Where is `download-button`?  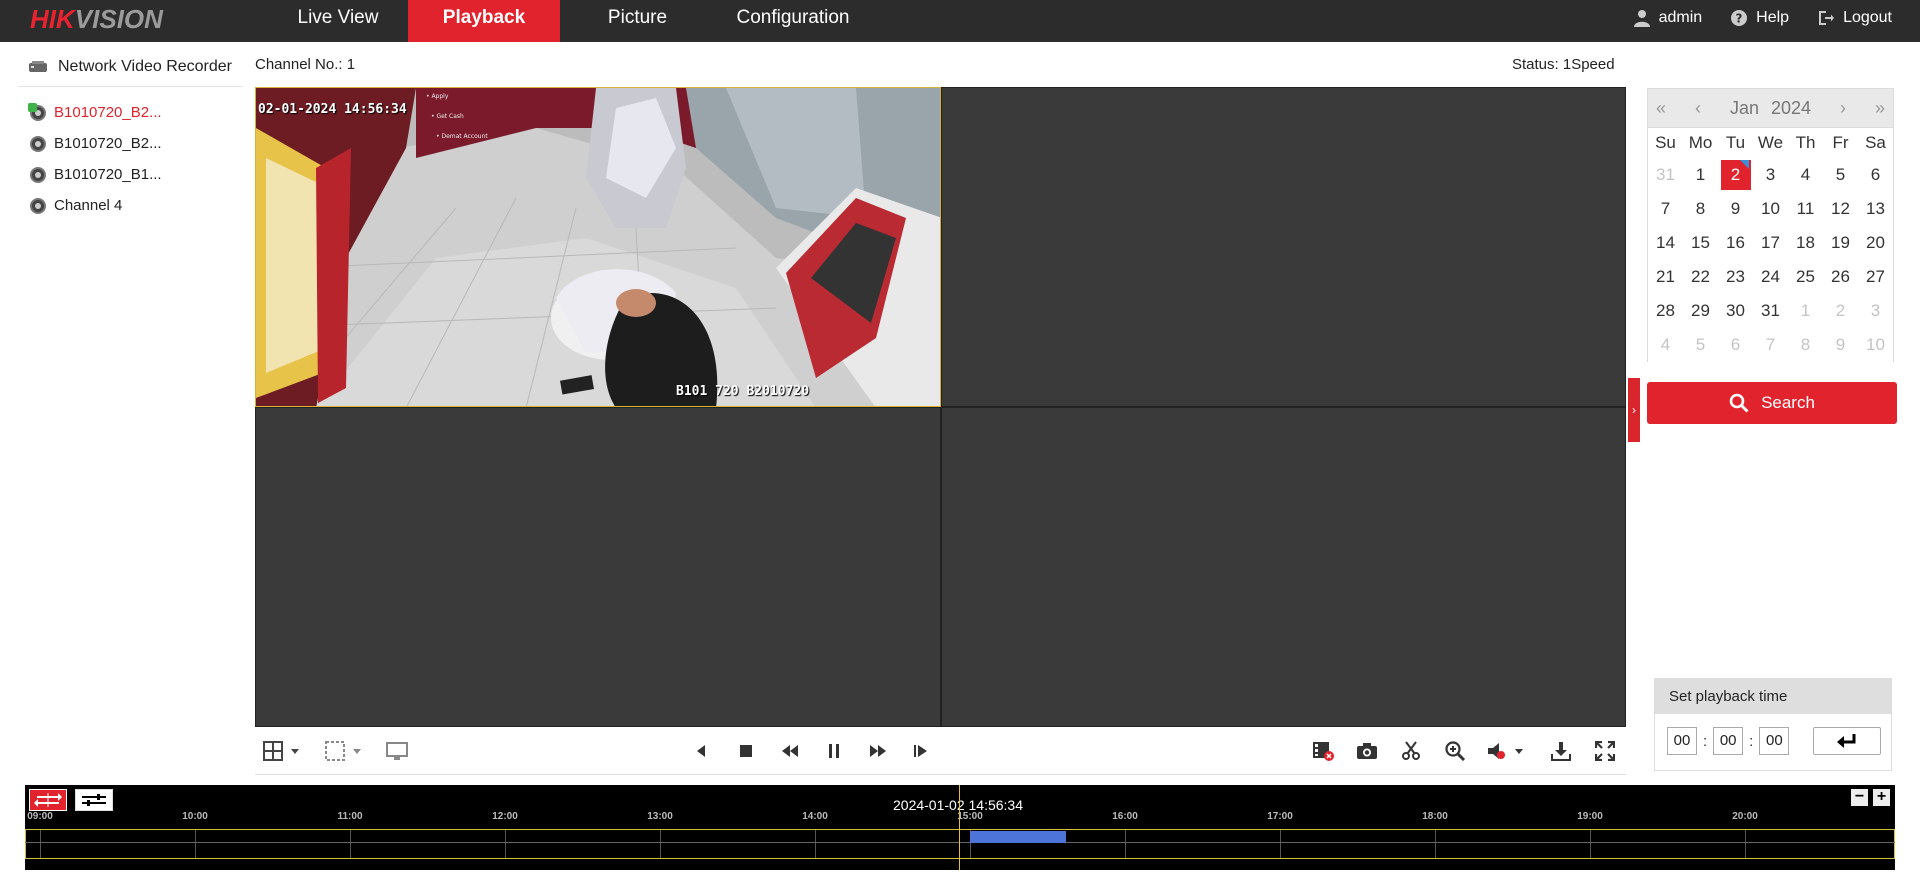
download-button is located at coordinates (1561, 751).